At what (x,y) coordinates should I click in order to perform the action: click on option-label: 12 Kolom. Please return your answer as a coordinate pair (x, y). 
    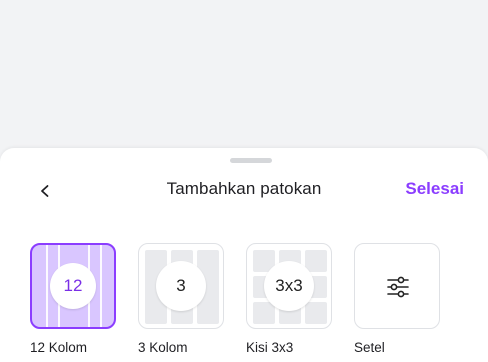
    Looking at the image, I should click on (59, 347).